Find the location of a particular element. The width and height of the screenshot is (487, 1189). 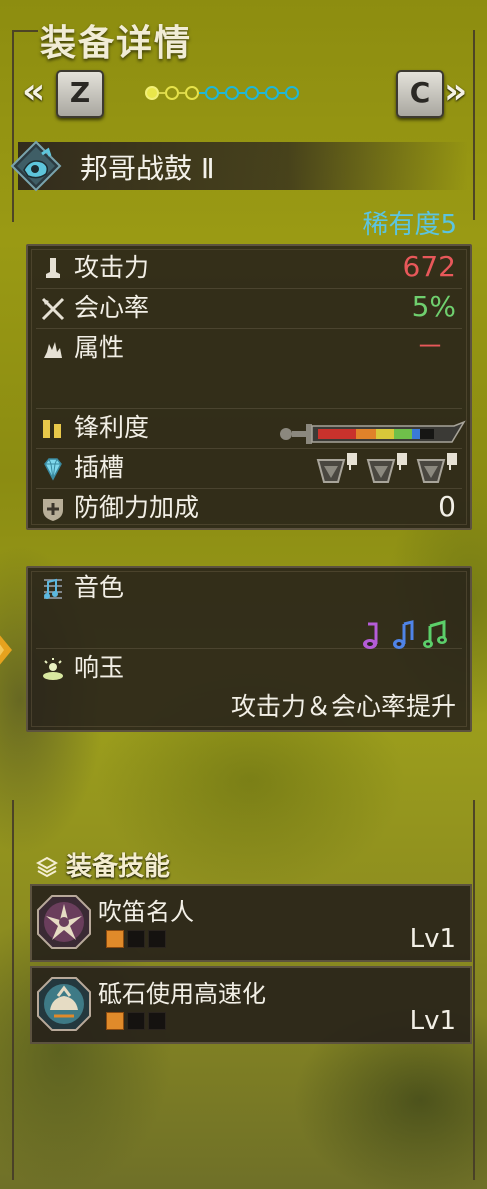

sharpness-gauge is located at coordinates (371, 432).